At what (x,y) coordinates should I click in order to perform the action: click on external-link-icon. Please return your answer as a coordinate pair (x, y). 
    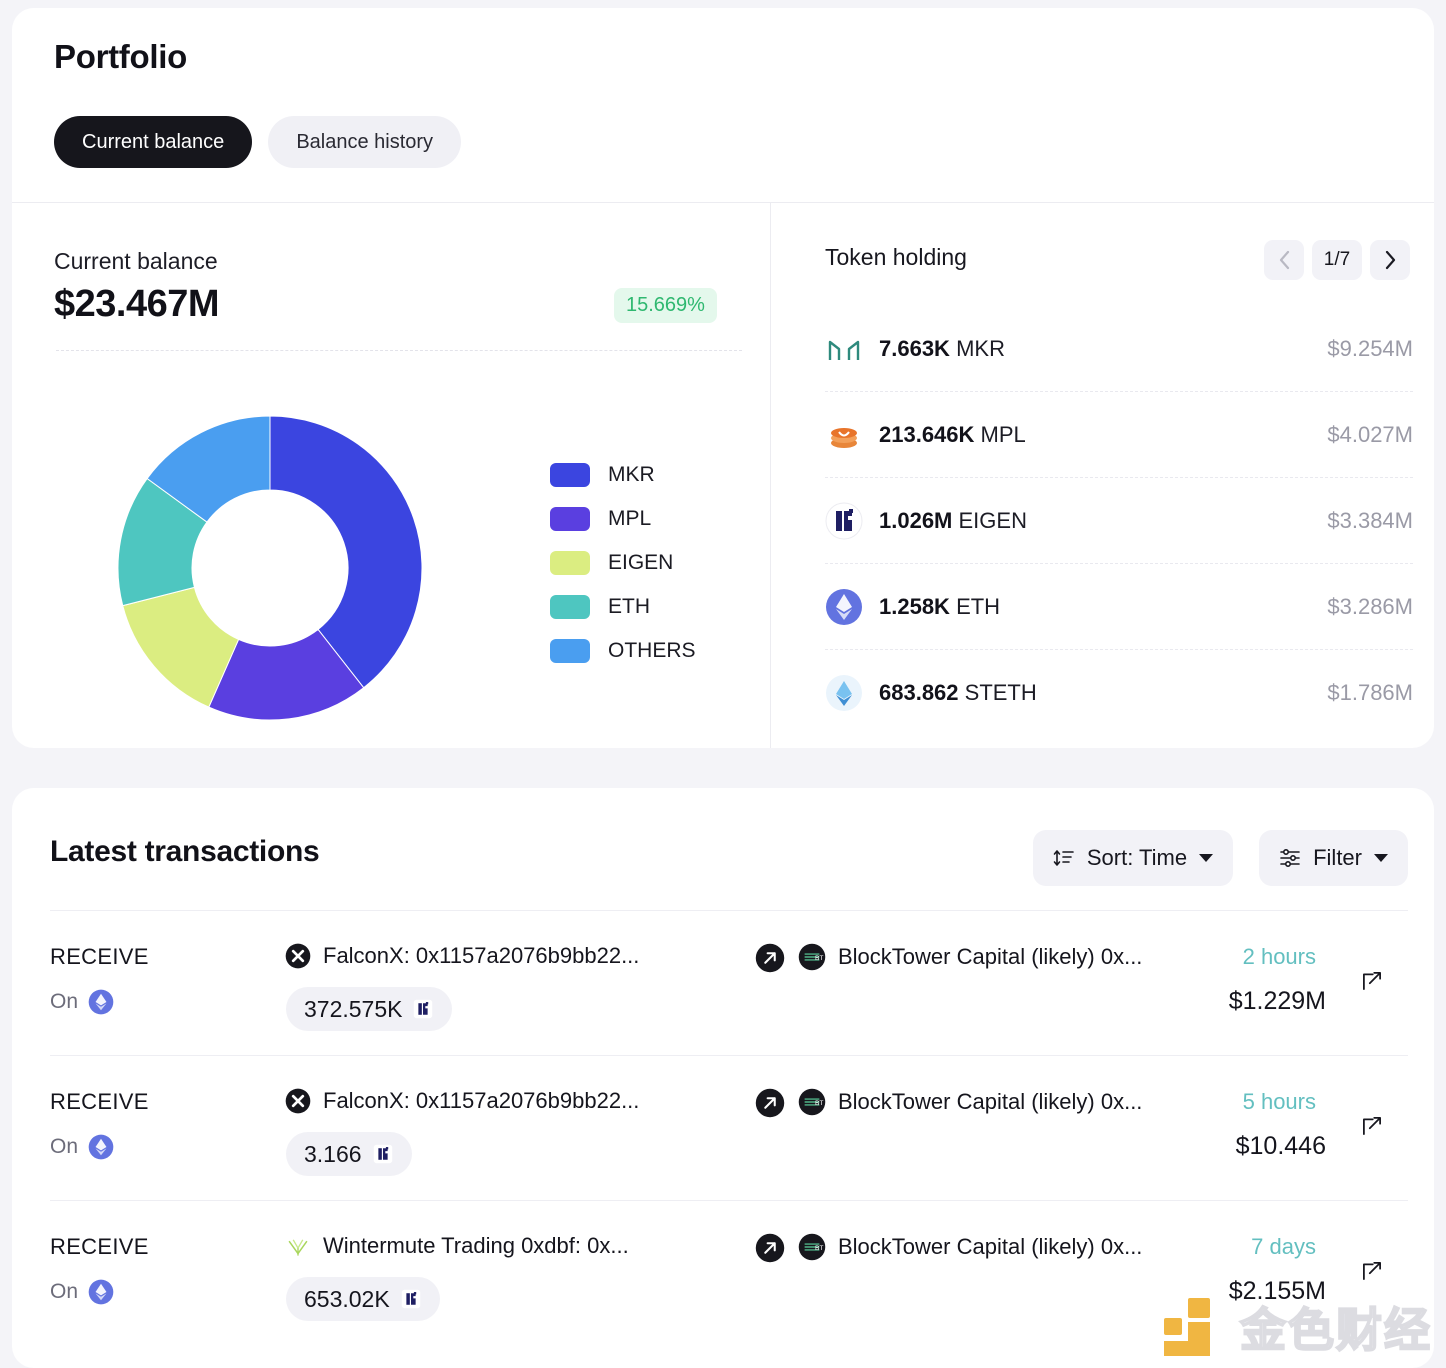
    Looking at the image, I should click on (1372, 1271).